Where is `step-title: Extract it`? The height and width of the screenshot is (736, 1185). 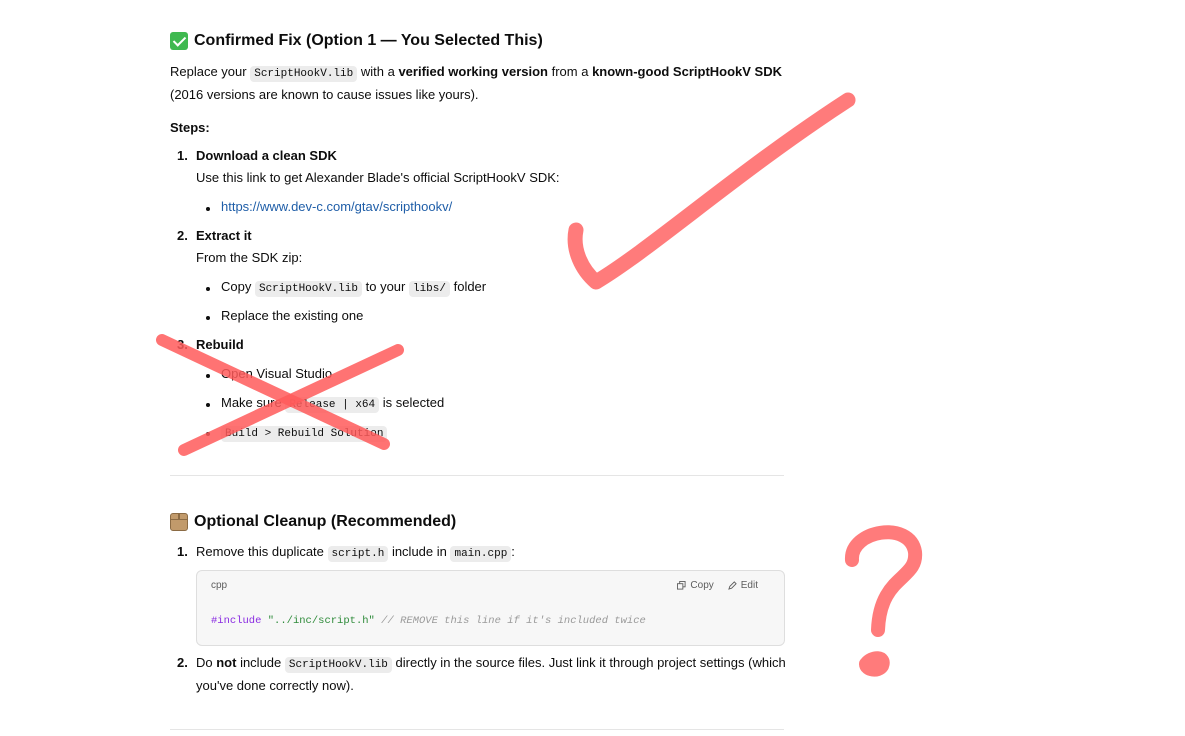
step-title: Extract it is located at coordinates (224, 235).